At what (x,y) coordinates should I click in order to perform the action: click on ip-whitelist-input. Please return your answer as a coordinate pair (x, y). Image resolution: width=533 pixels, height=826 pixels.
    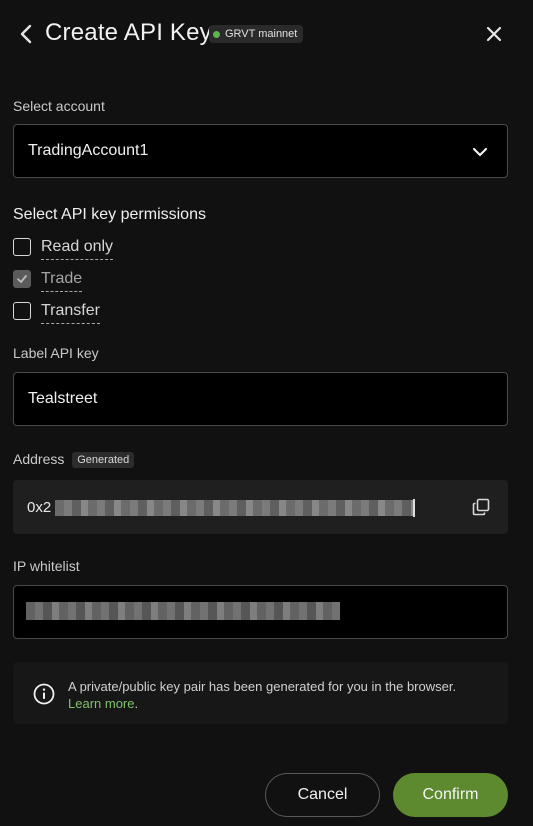
    Looking at the image, I should click on (260, 612).